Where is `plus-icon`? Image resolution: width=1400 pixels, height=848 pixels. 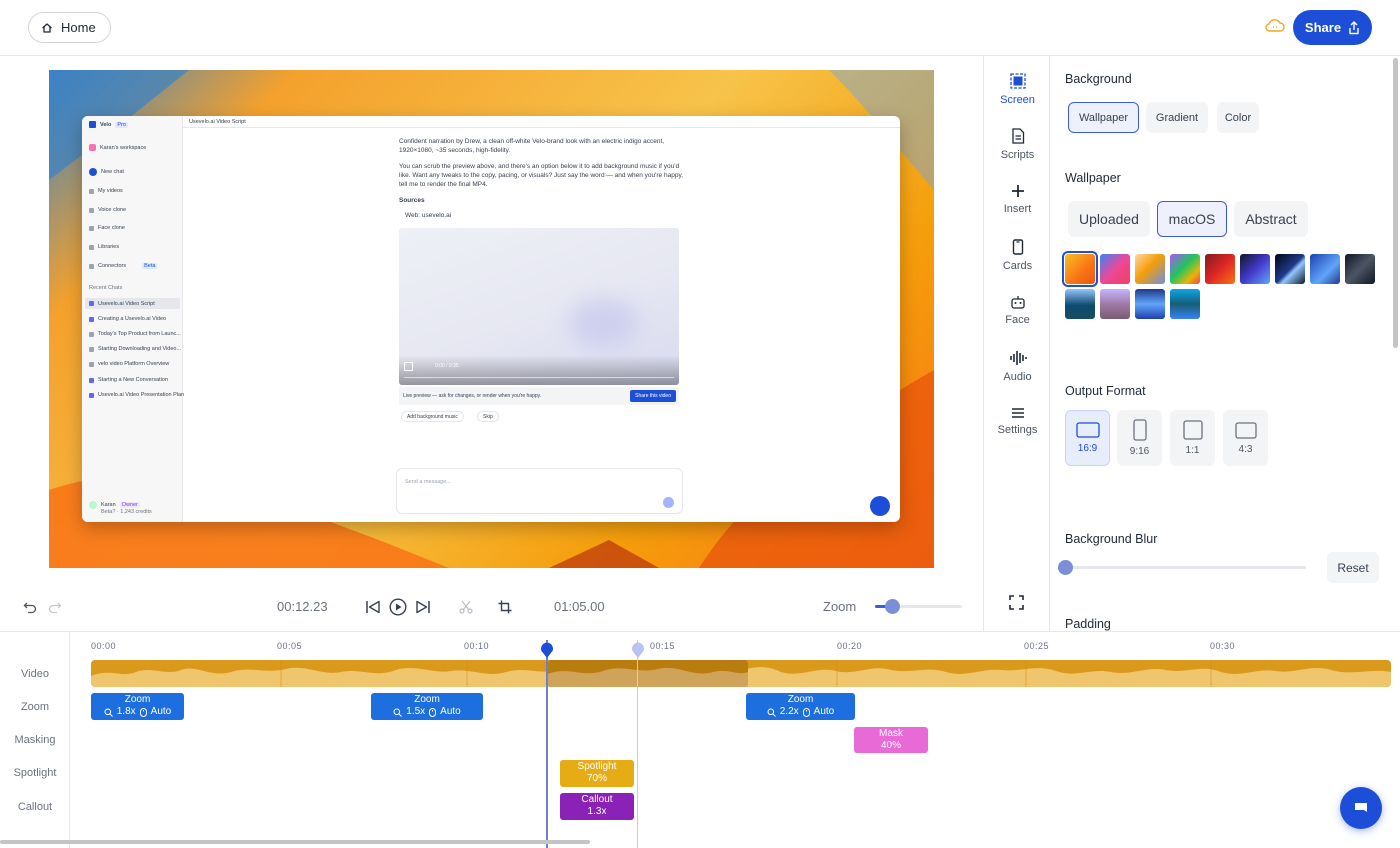
plus-icon is located at coordinates (1018, 191).